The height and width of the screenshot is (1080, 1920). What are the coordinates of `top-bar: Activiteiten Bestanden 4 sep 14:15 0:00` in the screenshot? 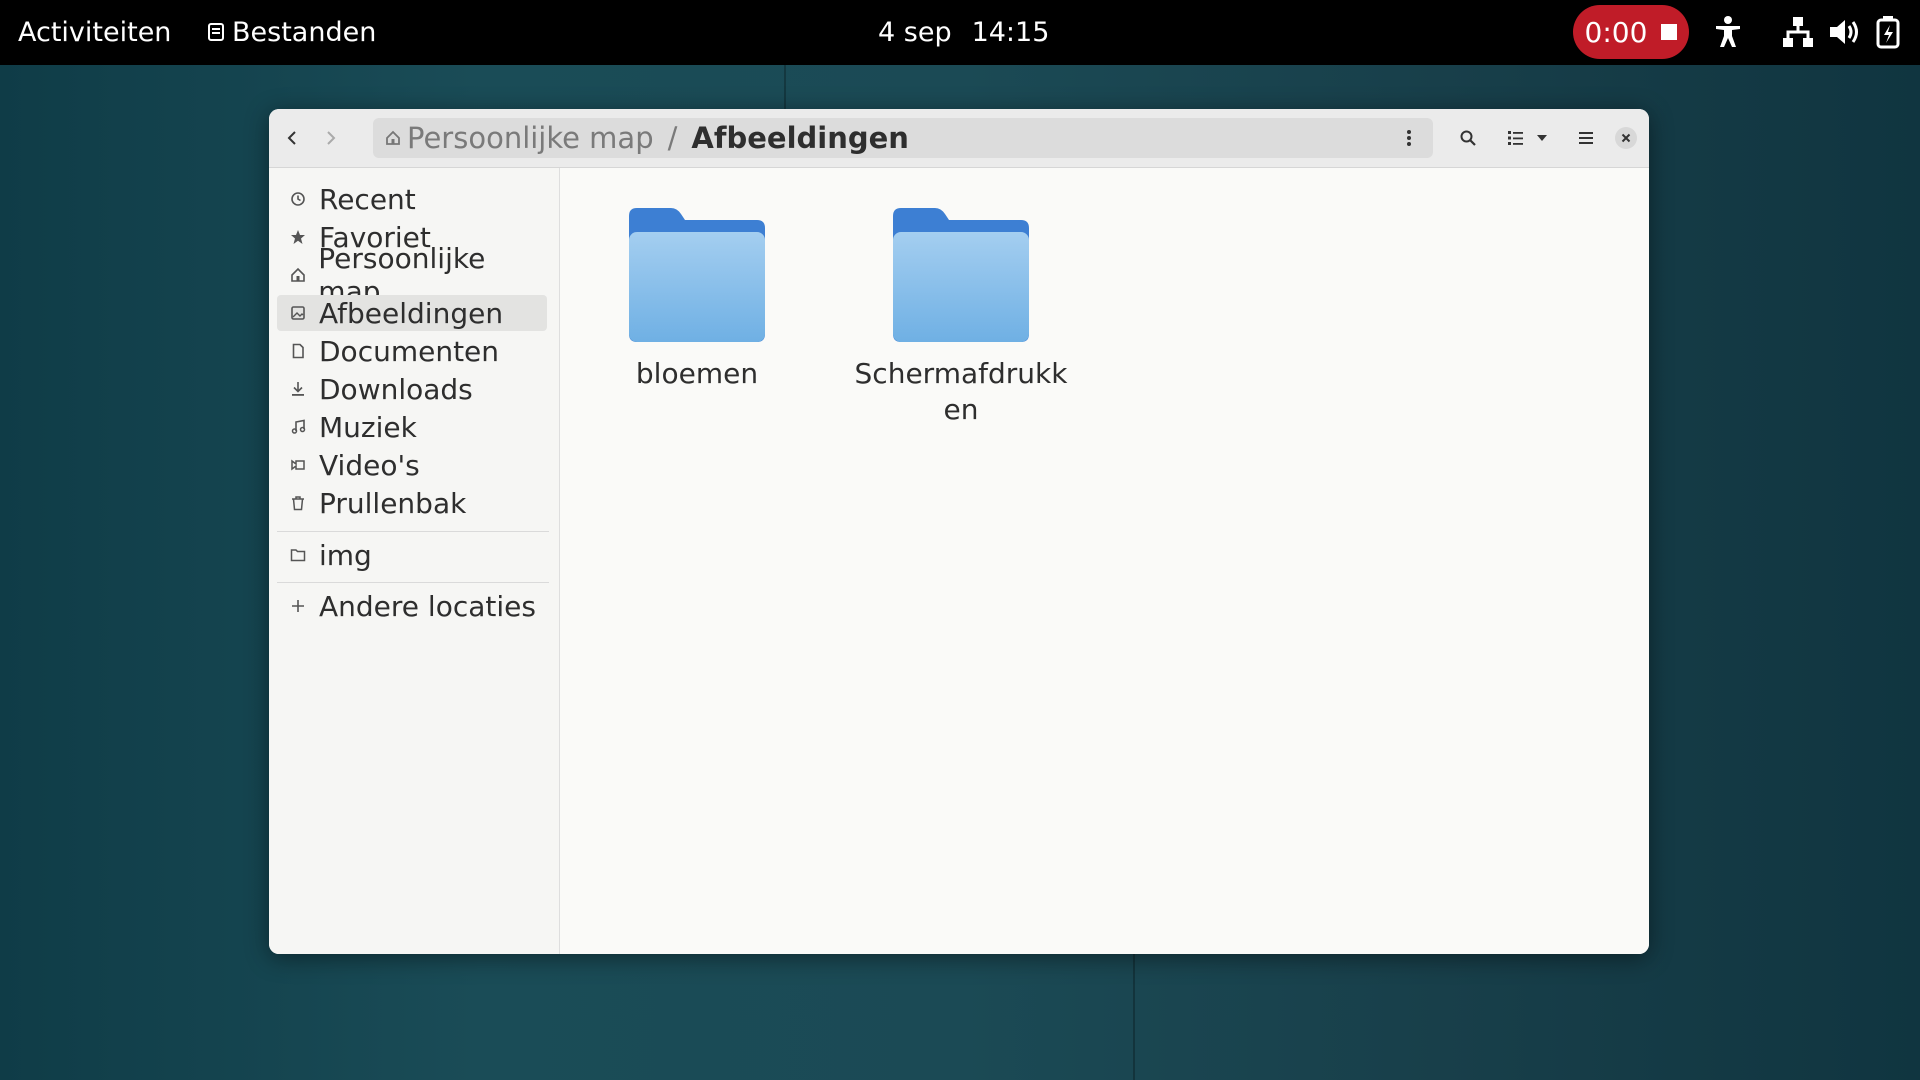 It's located at (960, 32).